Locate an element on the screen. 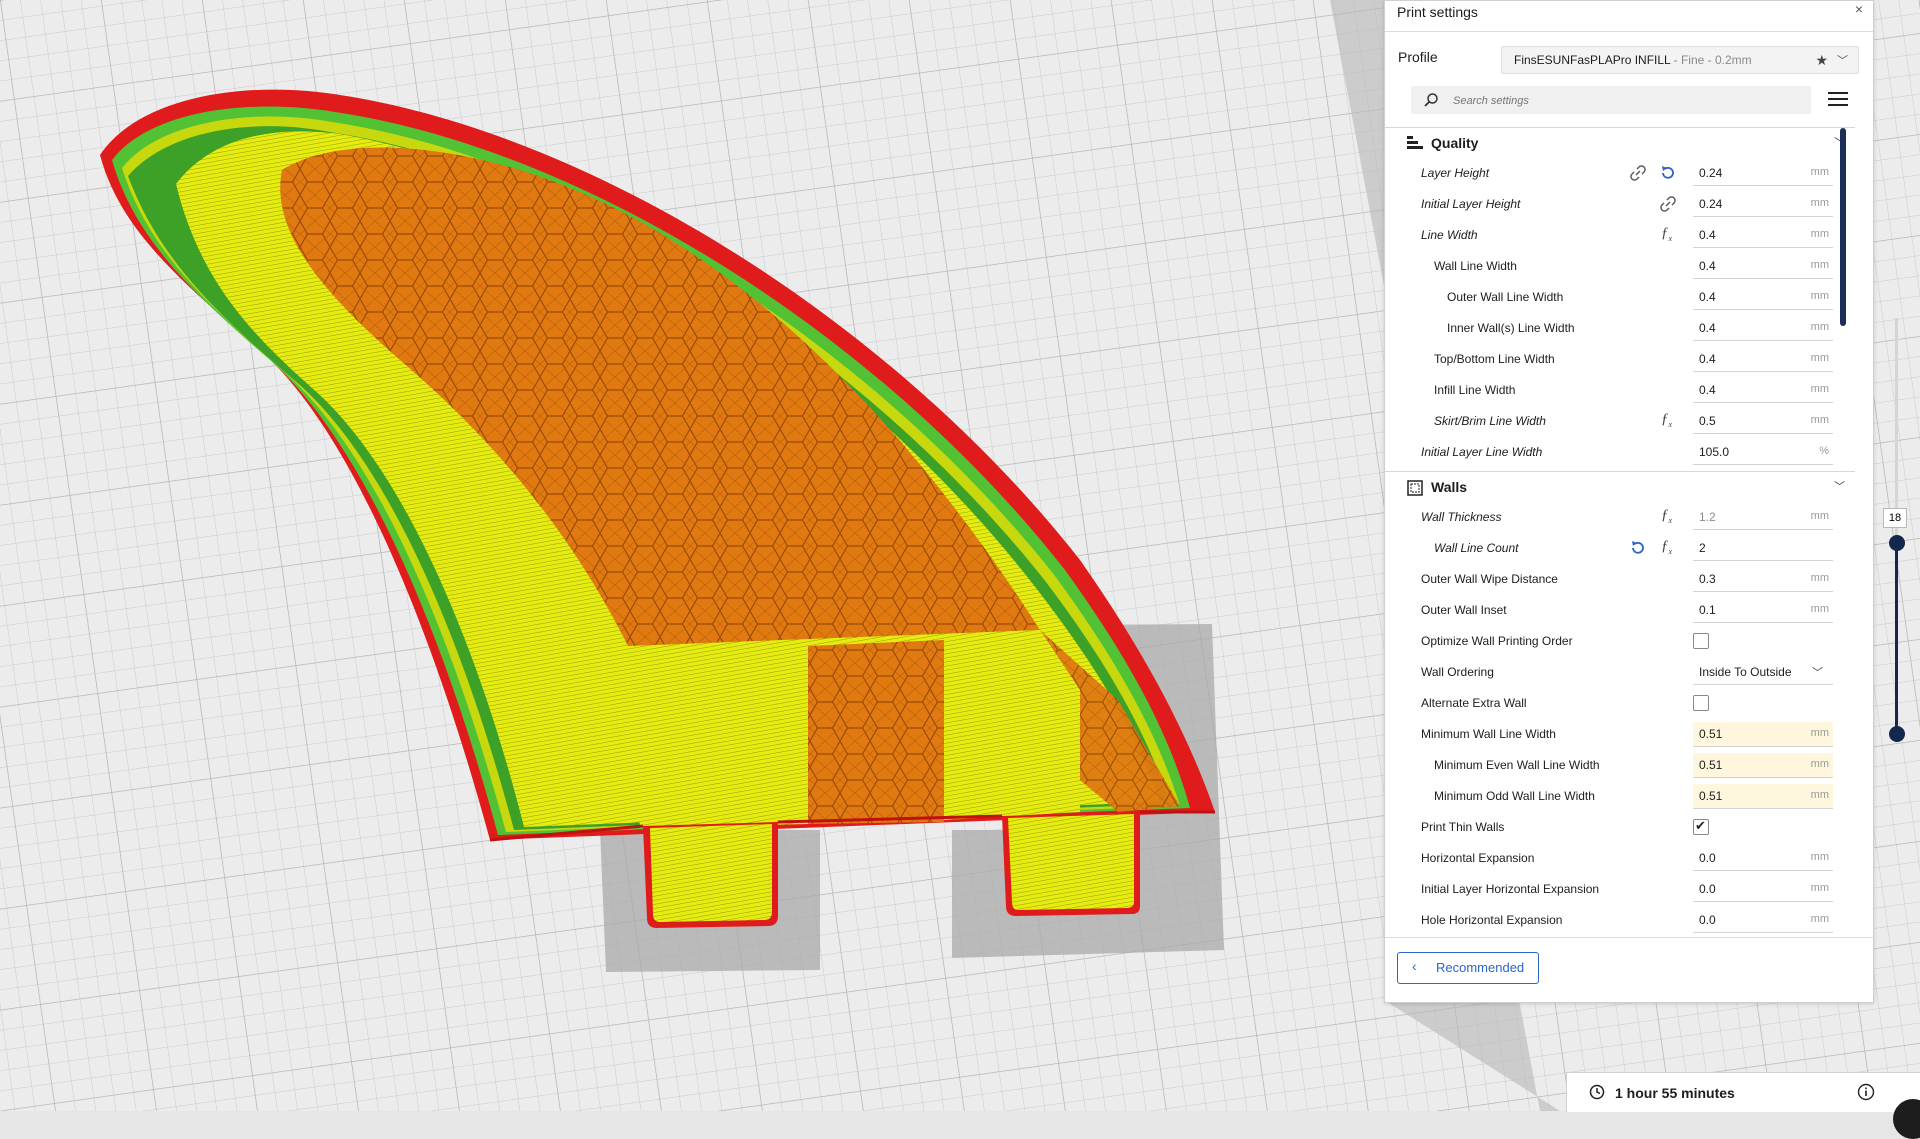 This screenshot has height=1139, width=1920. category-walls: Walls ﹀ is located at coordinates (1620, 487).